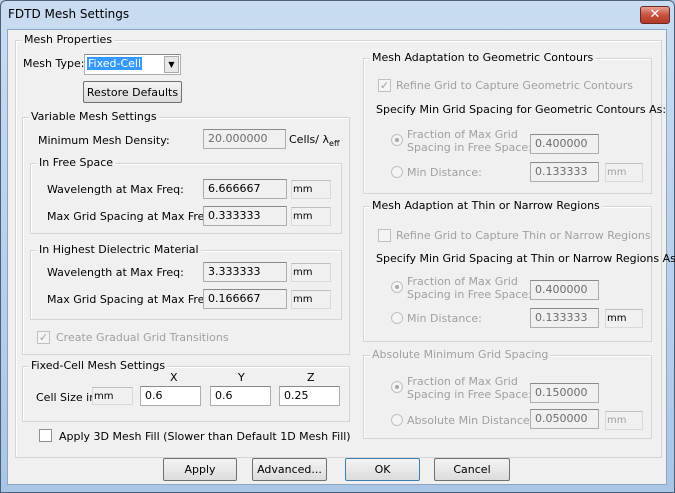 The width and height of the screenshot is (675, 493). What do you see at coordinates (397, 172) in the screenshot?
I see `geometric-min-radio` at bounding box center [397, 172].